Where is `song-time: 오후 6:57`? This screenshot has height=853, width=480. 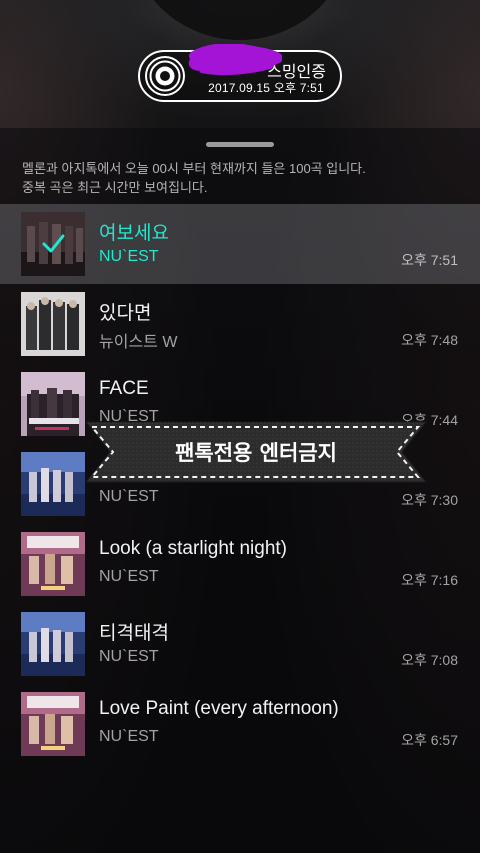 song-time: 오후 6:57 is located at coordinates (429, 740).